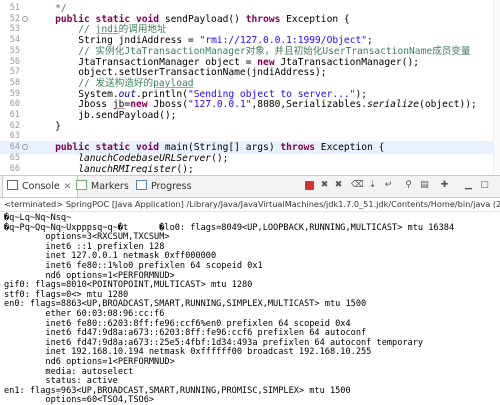 The height and width of the screenshot is (405, 500). Describe the element at coordinates (309, 185) in the screenshot. I see `terminate-icon` at that location.